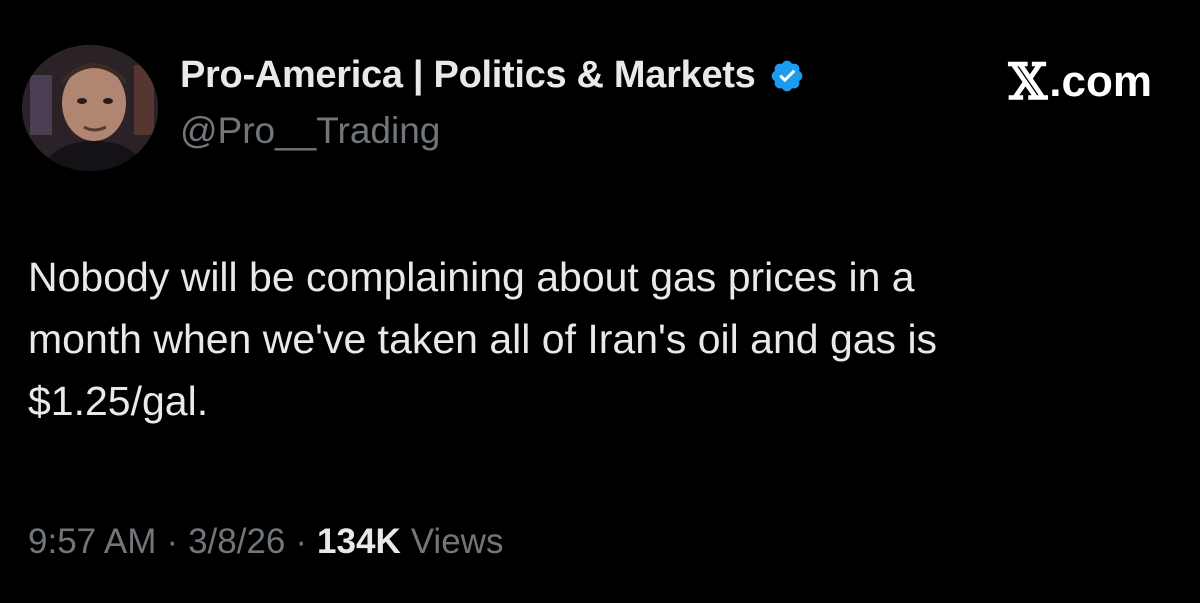 The height and width of the screenshot is (603, 1200). Describe the element at coordinates (310, 131) in the screenshot. I see `author-handle: @Pro__Trading` at that location.